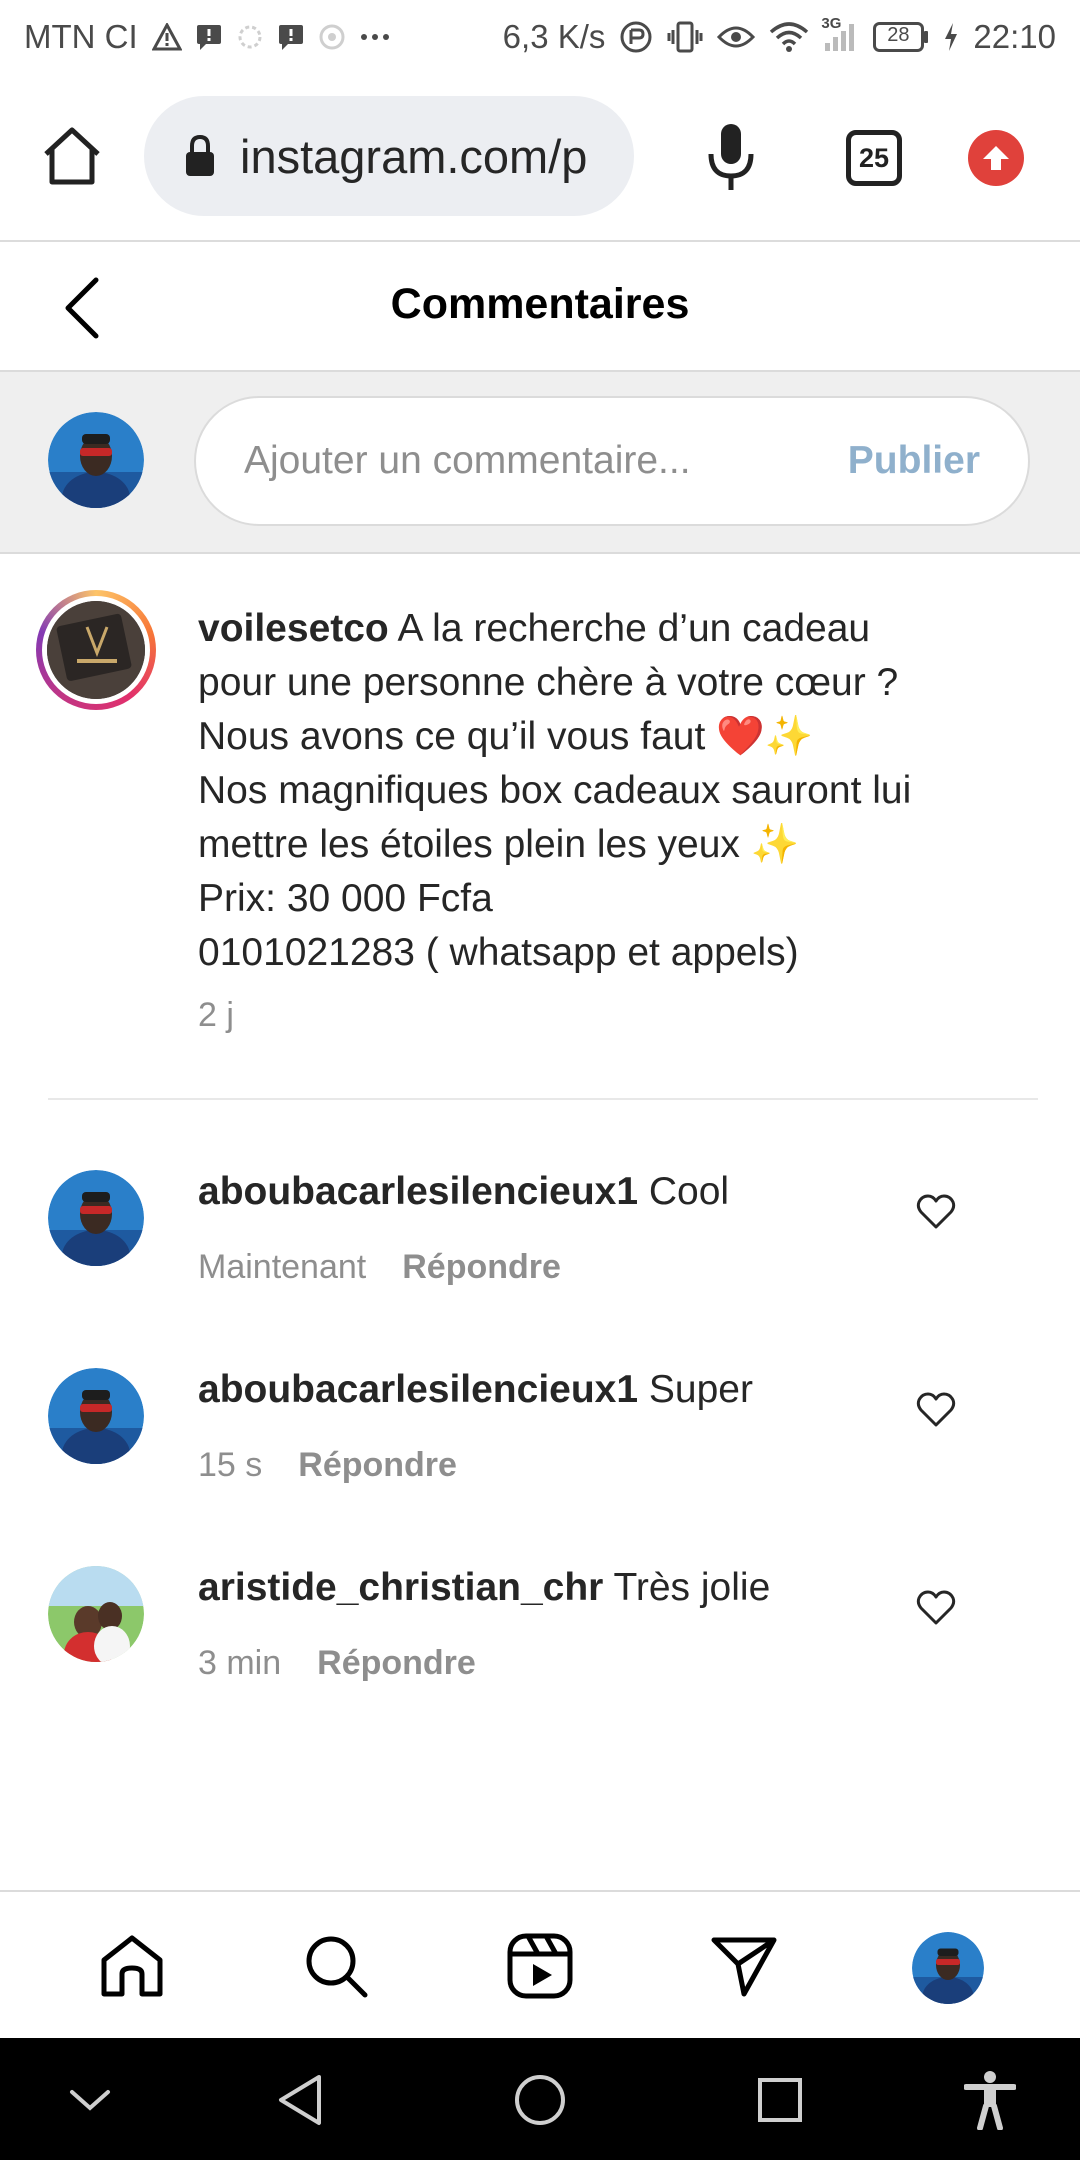 The height and width of the screenshot is (2160, 1080). I want to click on nav-direct, so click(744, 1966).